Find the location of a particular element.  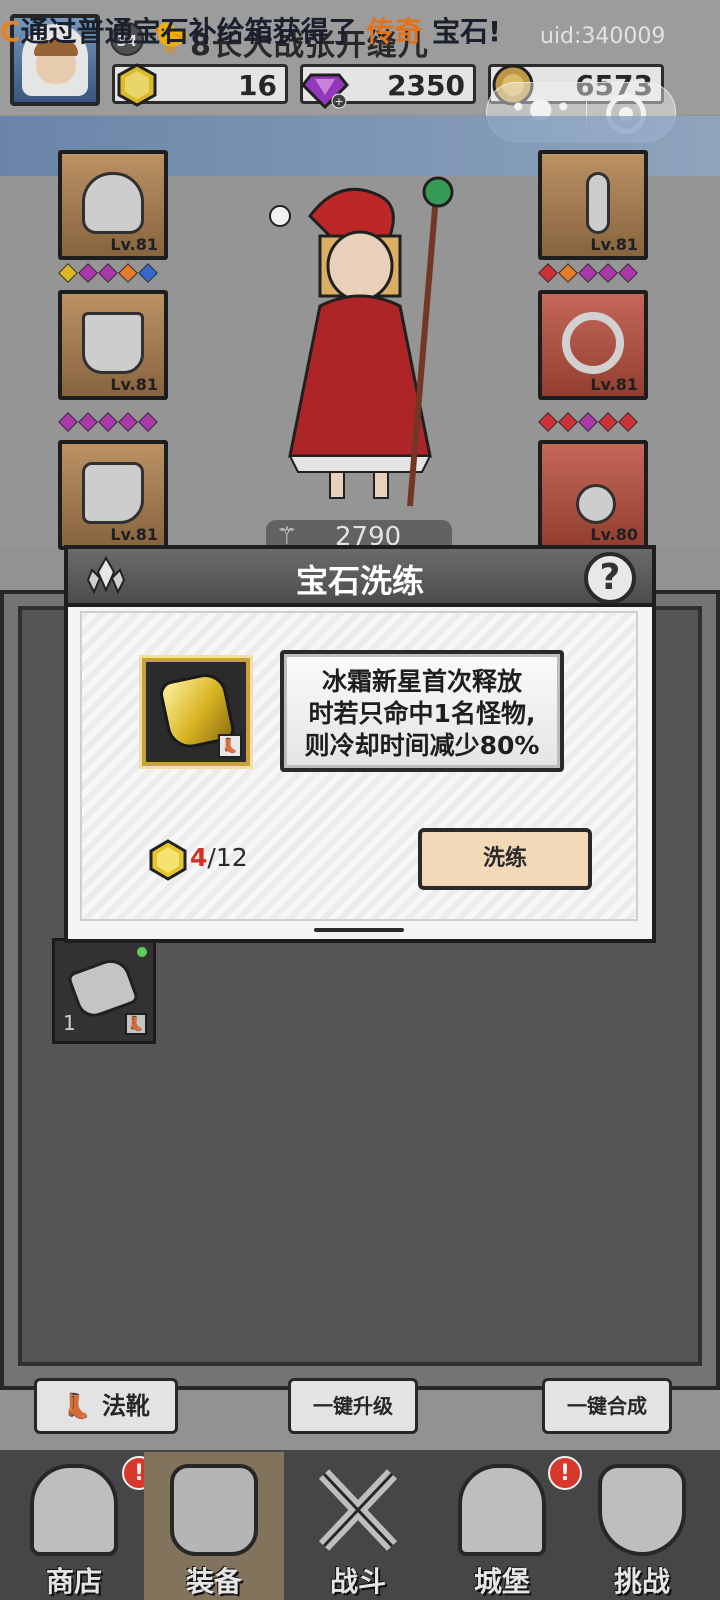

refine-cost: 4/12 is located at coordinates (219, 857).